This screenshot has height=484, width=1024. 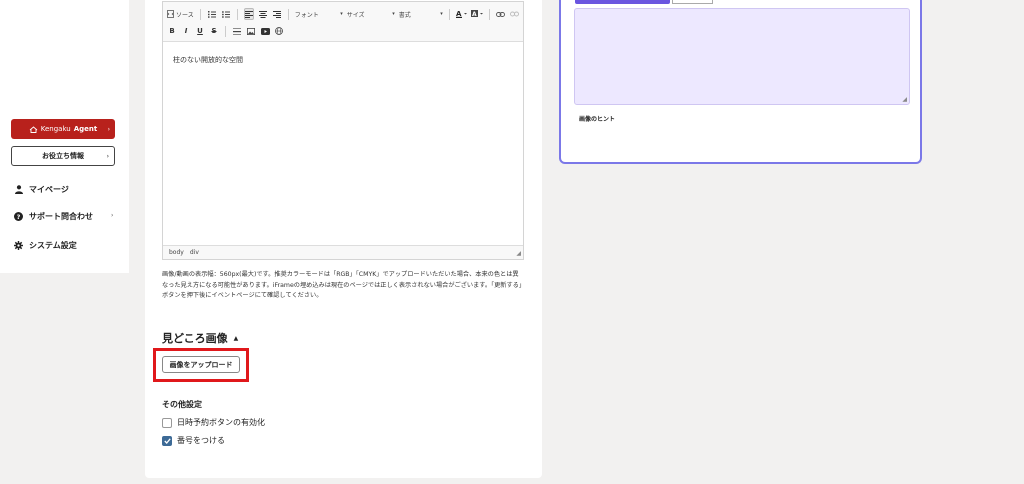 I want to click on kengaku-agent-button: Kengaku Agent ›, so click(x=63, y=129).